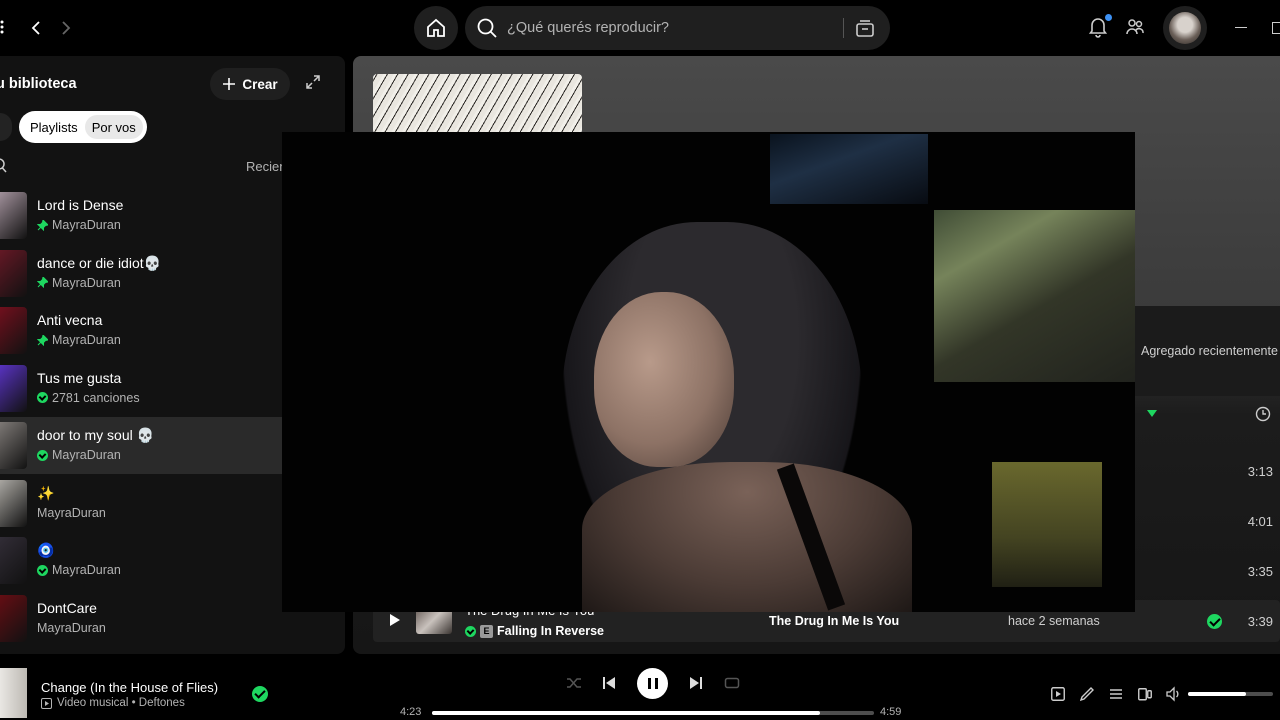  I want to click on create-button: Crear, so click(250, 84).